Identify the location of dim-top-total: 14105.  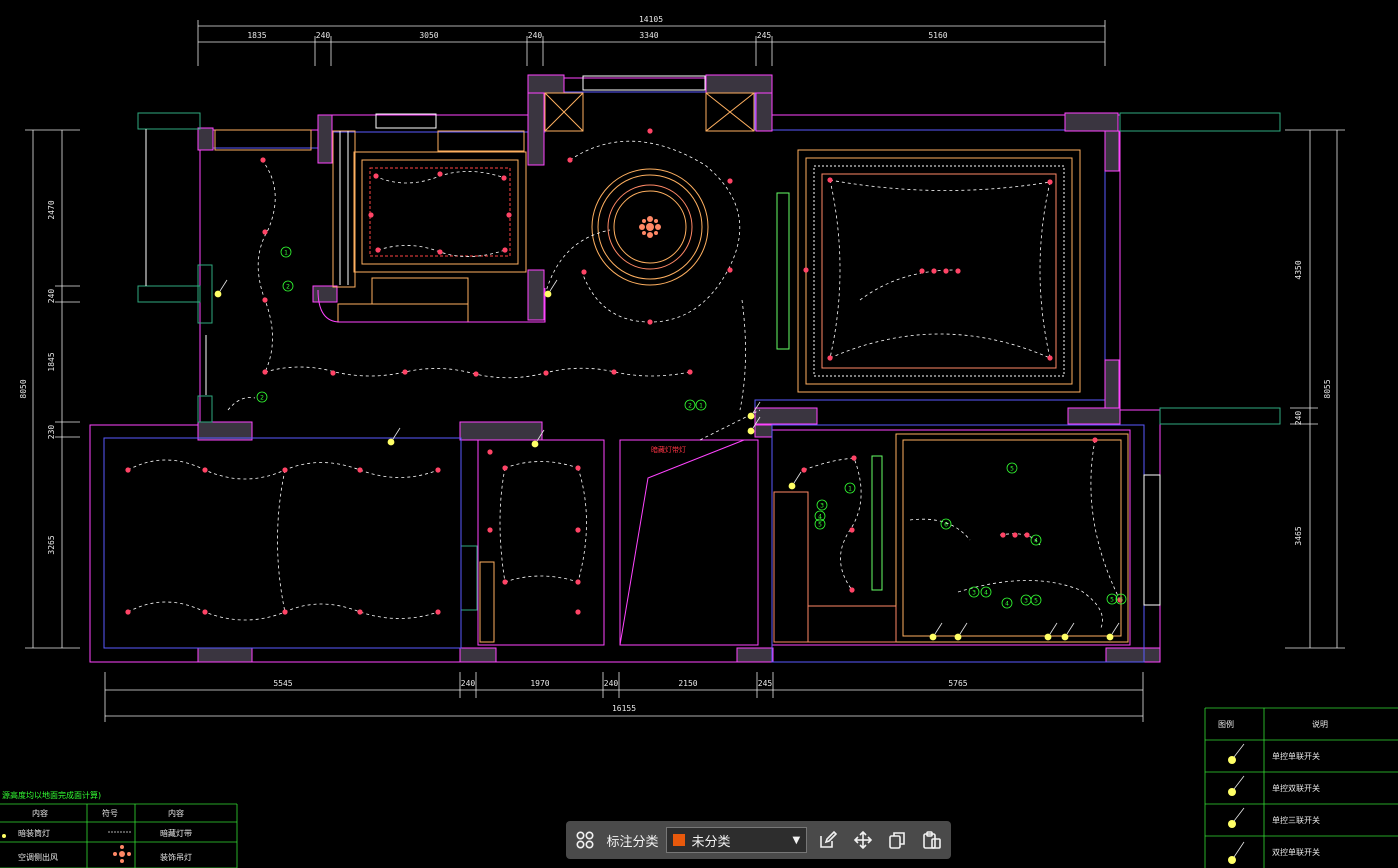
(651, 19).